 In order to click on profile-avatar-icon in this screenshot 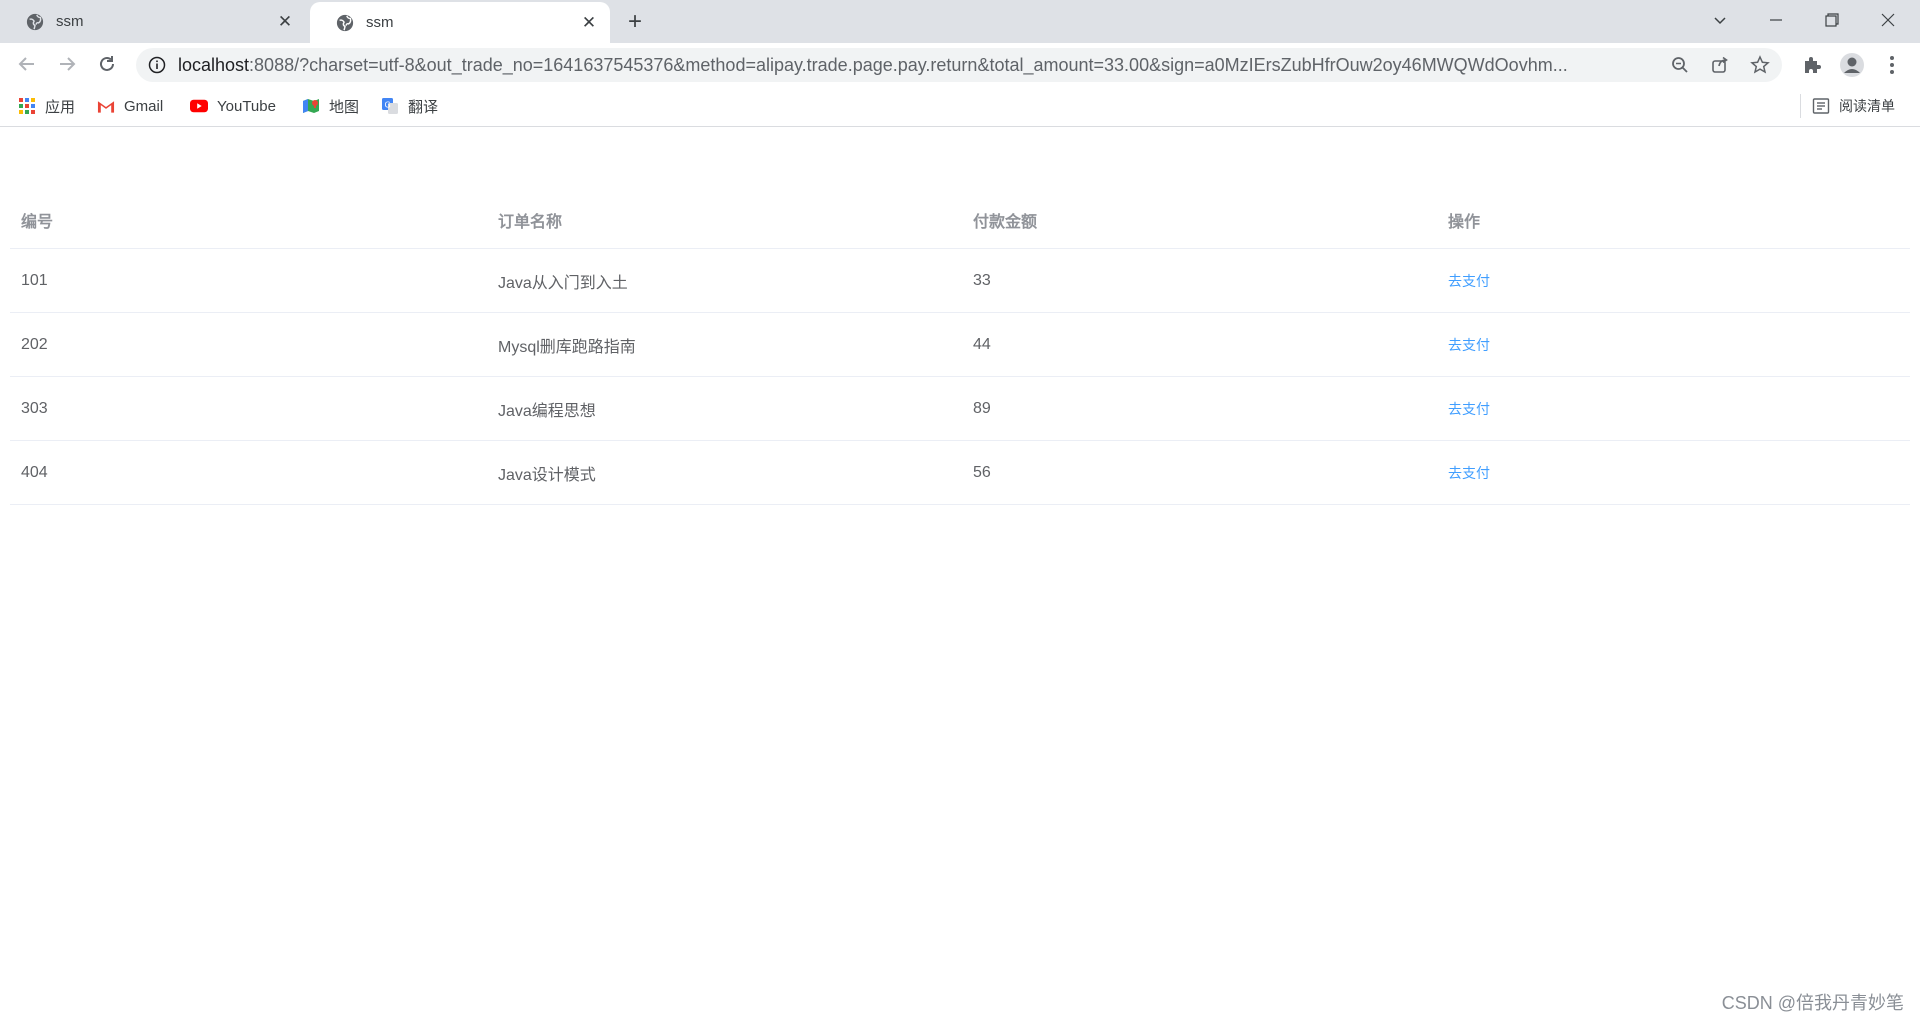, I will do `click(1852, 65)`.